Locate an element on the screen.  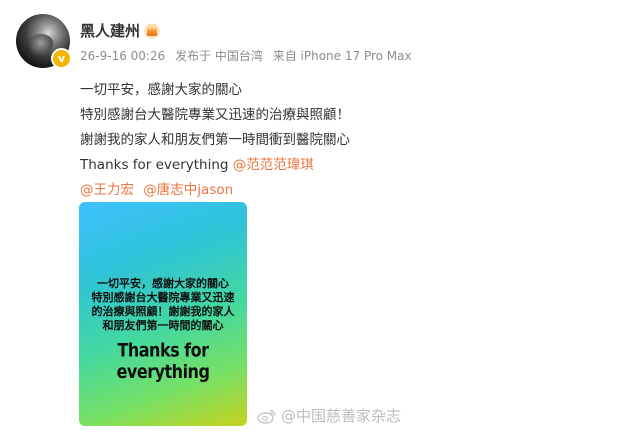
post-line-mentions: @王力宏 @唐志中jason is located at coordinates (215, 190).